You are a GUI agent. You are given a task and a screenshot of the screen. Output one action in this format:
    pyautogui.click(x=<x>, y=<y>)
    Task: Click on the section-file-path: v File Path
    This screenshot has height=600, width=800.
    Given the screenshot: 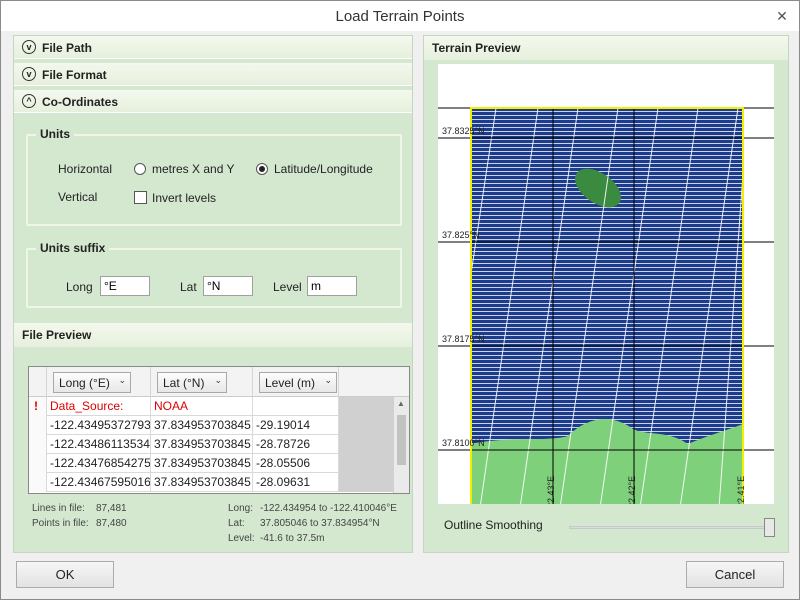 What is the action you would take?
    pyautogui.click(x=213, y=47)
    